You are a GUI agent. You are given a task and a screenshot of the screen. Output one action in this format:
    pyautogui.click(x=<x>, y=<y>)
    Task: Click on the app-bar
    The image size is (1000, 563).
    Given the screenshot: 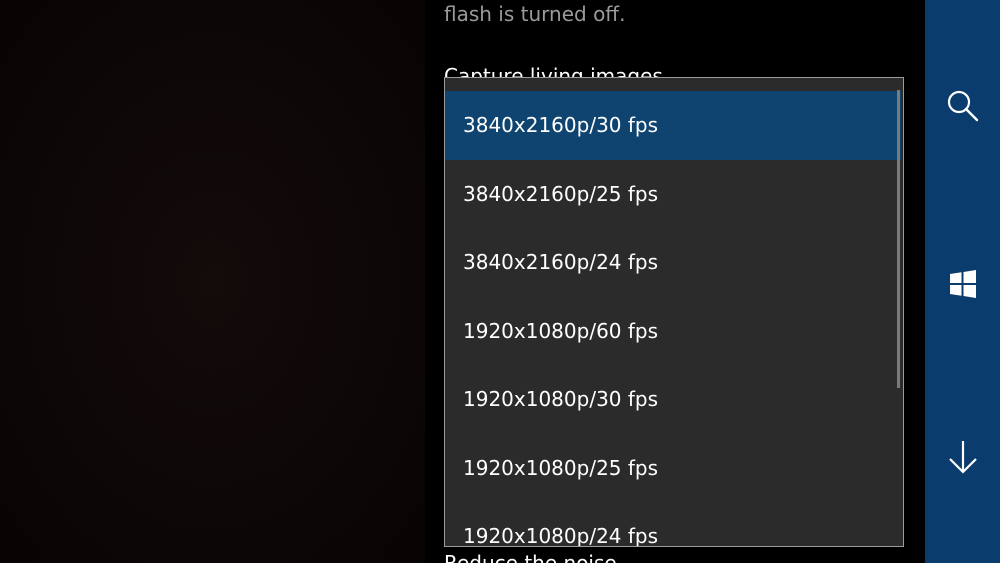 What is the action you would take?
    pyautogui.click(x=962, y=281)
    